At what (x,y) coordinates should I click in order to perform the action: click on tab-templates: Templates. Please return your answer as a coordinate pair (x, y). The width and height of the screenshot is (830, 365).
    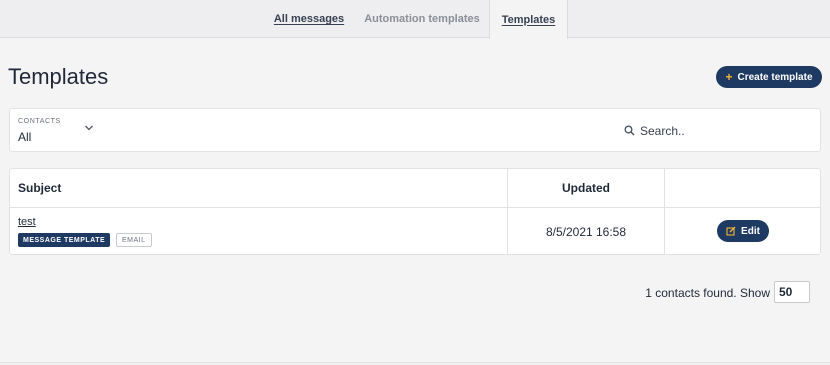
    Looking at the image, I should click on (528, 19).